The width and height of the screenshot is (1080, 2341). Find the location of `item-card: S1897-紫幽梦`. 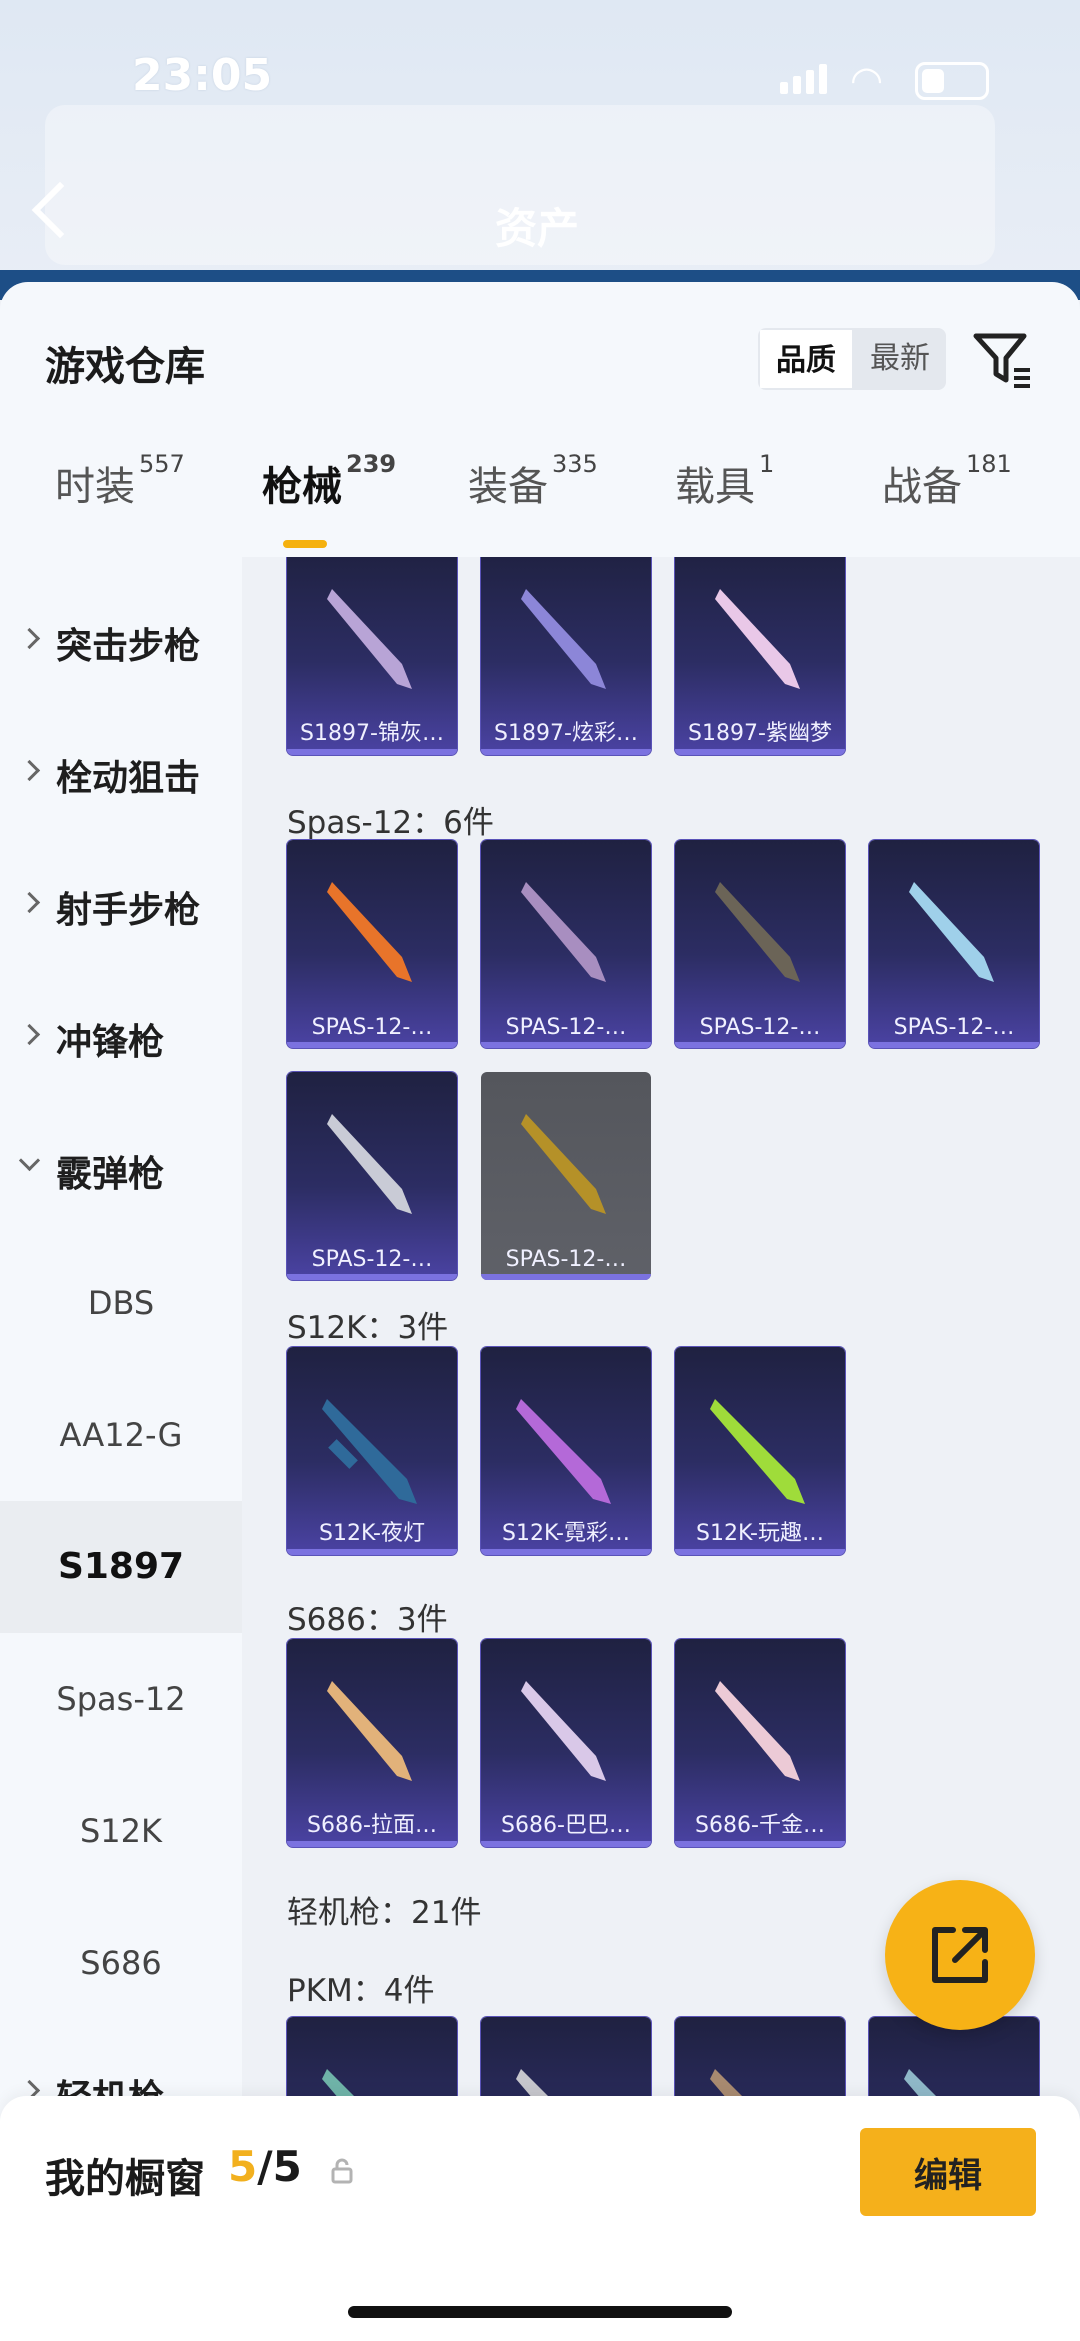

item-card: S1897-紫幽梦 is located at coordinates (760, 656).